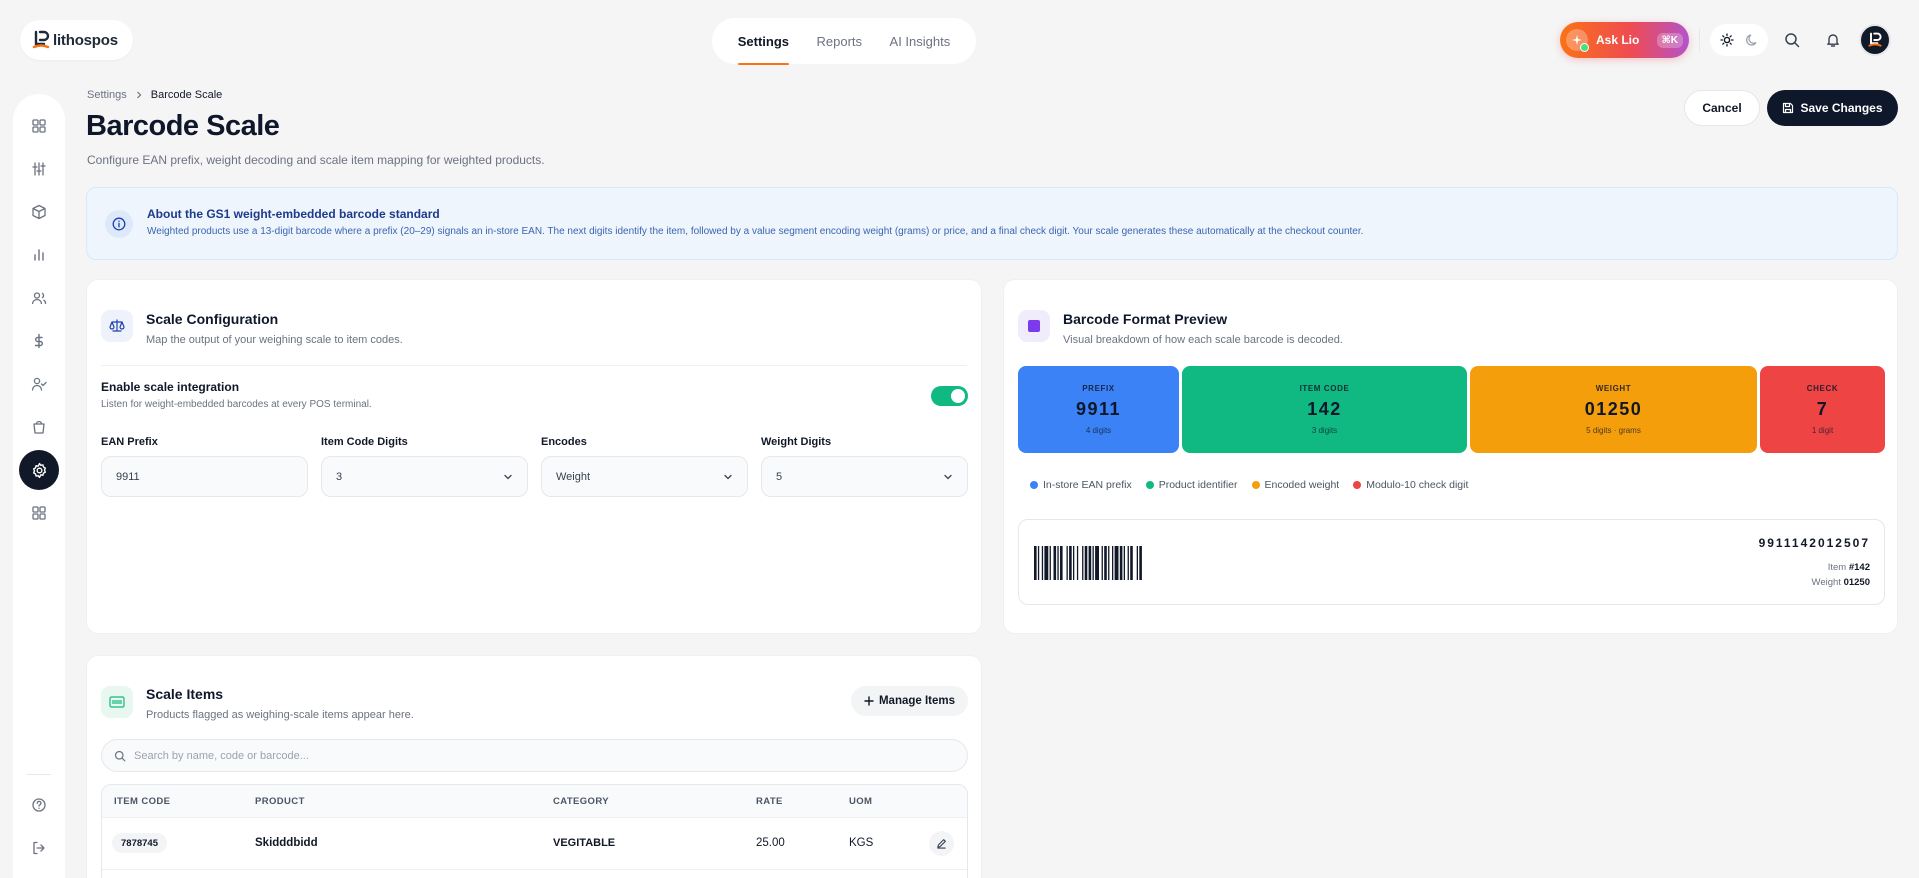 This screenshot has height=878, width=1919. I want to click on brand-logo: lithospos, so click(76, 40).